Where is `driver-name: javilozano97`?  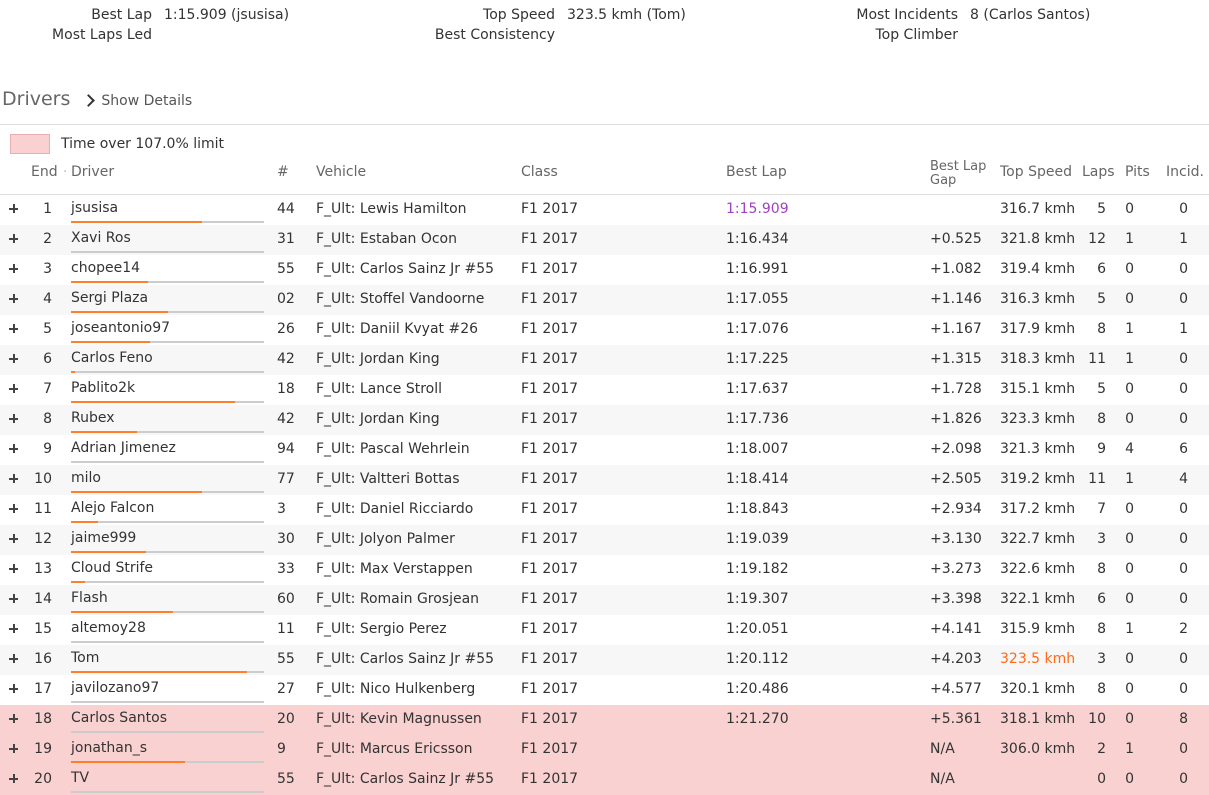 driver-name: javilozano97 is located at coordinates (167, 688).